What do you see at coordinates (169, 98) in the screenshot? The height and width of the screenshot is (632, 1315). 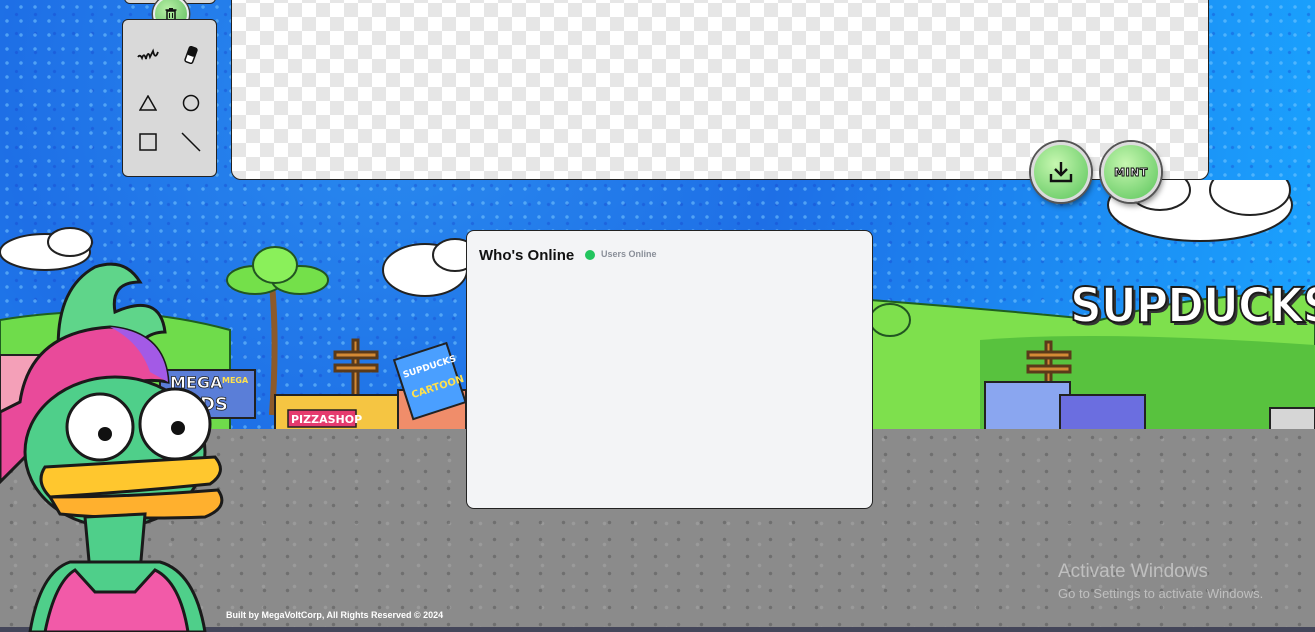 I see `drawing-toolbox` at bounding box center [169, 98].